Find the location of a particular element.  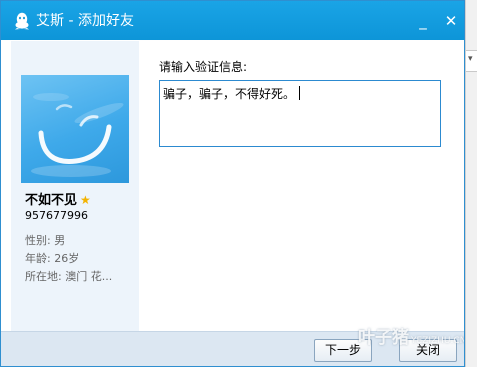

qq-penguin-icon is located at coordinates (22, 21).